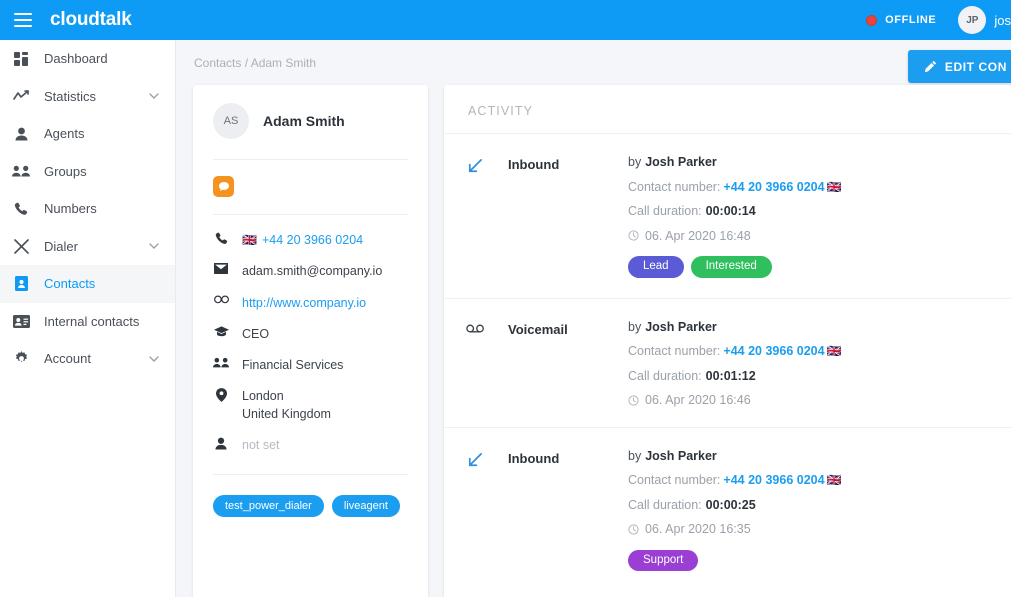 This screenshot has height=597, width=1011. What do you see at coordinates (268, 506) in the screenshot?
I see `contact-tag: test_power_dialer` at bounding box center [268, 506].